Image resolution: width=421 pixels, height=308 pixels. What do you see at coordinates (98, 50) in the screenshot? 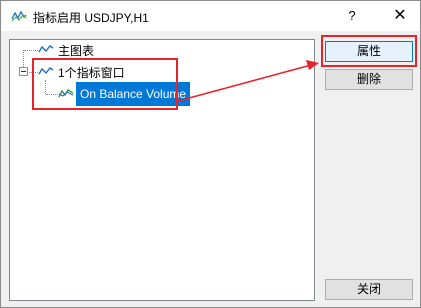
I see `tree-item-main-chart: 主图表` at bounding box center [98, 50].